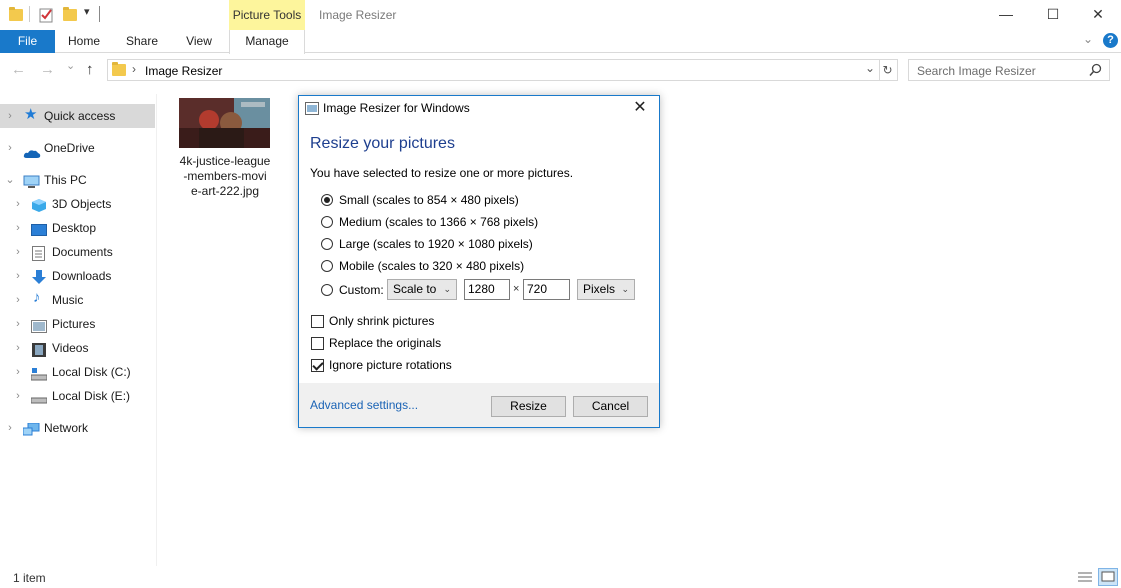 This screenshot has height=588, width=1121. I want to click on file-thumbnail, so click(224, 123).